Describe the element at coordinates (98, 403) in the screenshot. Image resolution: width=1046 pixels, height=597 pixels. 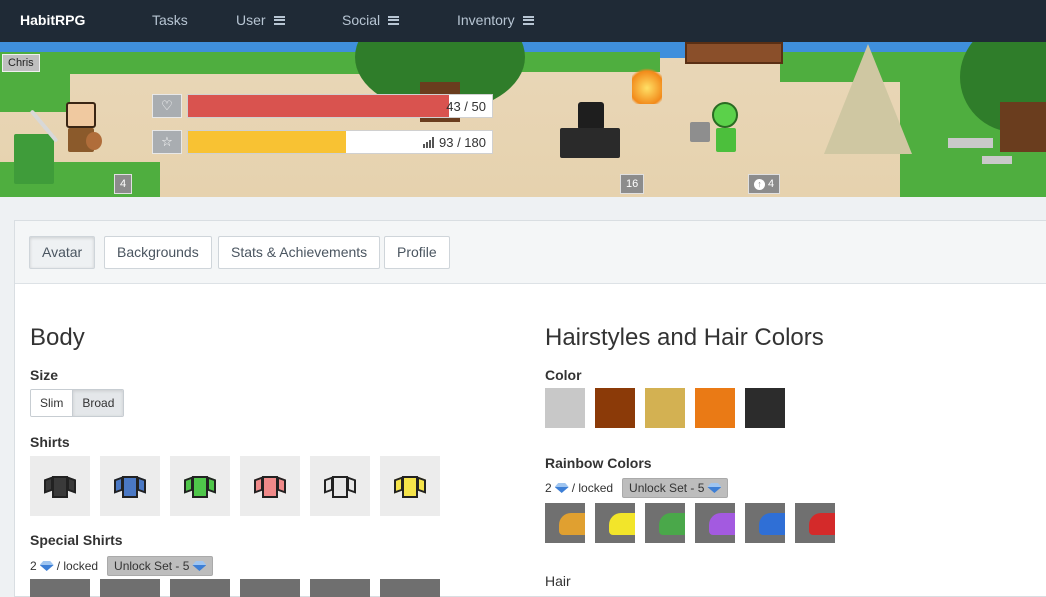
I see `size-broad-button: Broad` at that location.